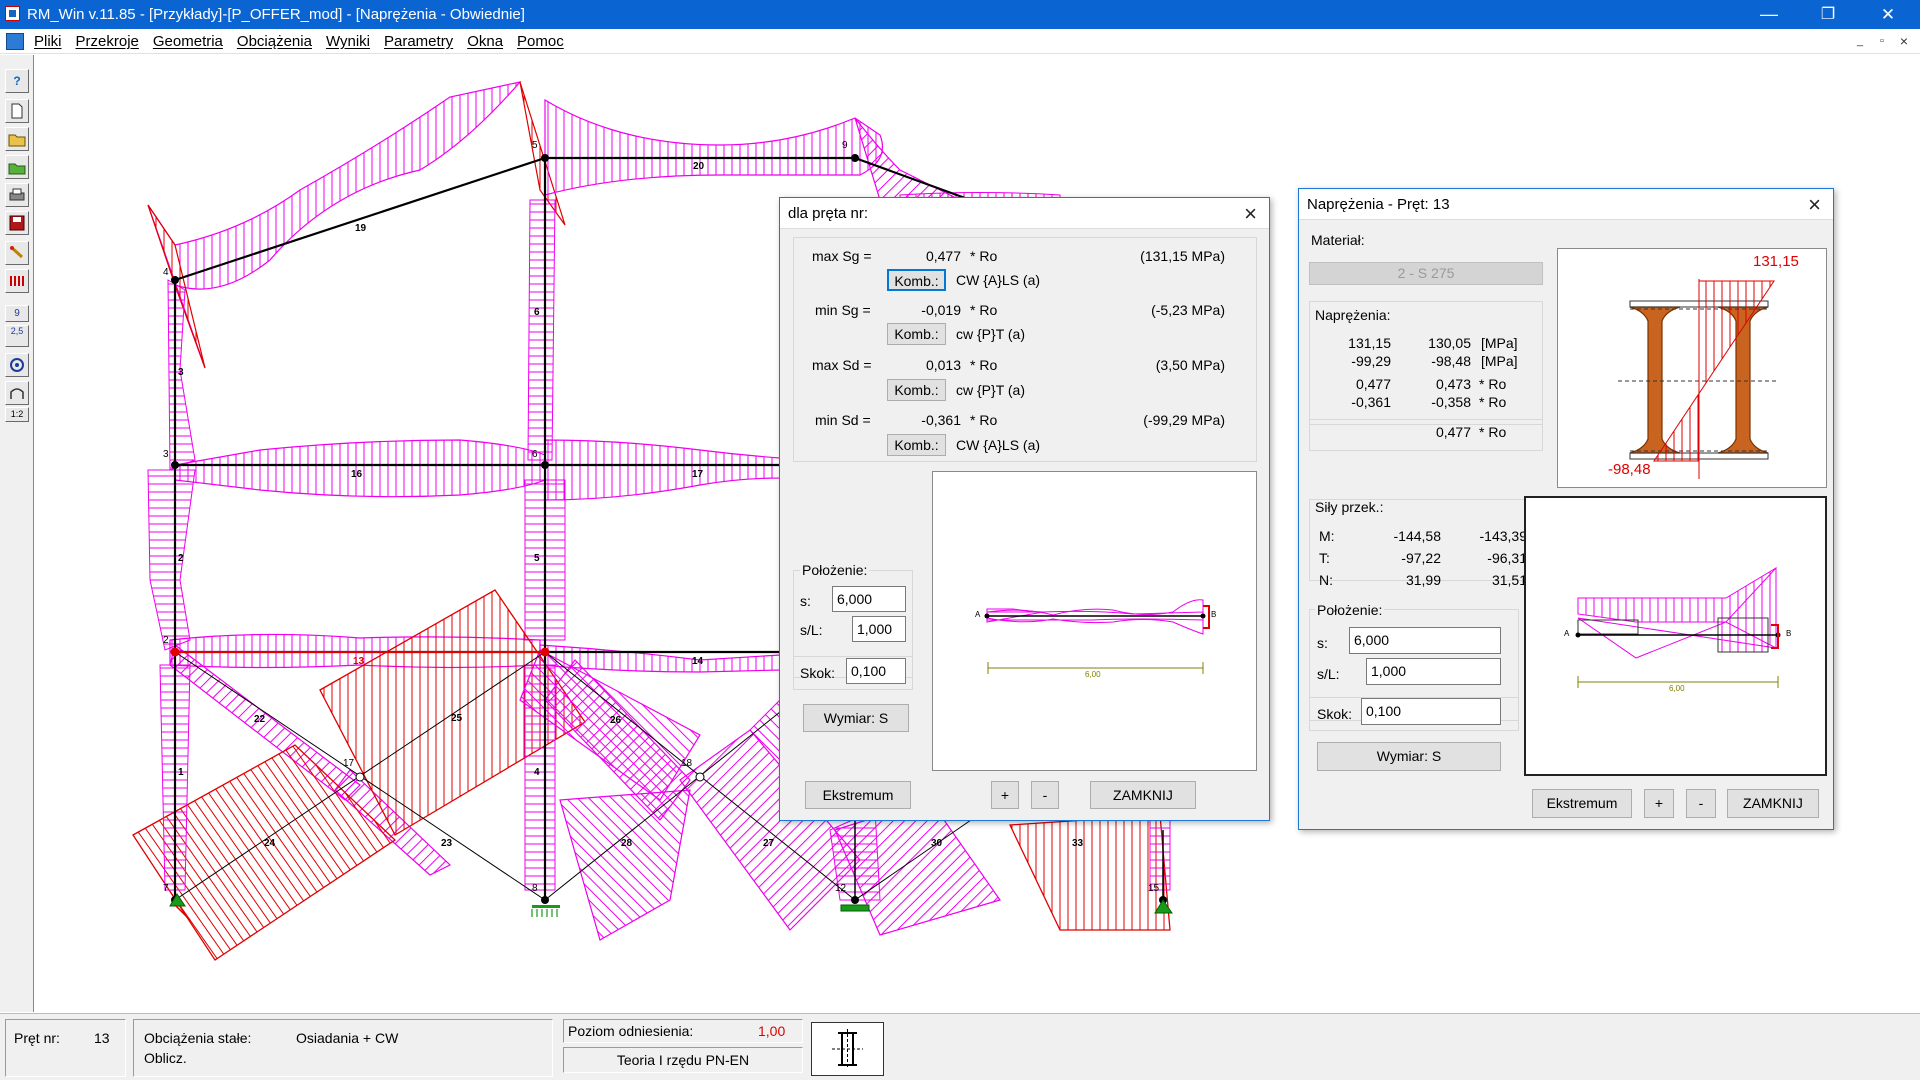  What do you see at coordinates (698, 661) in the screenshot?
I see `member-label: 14` at bounding box center [698, 661].